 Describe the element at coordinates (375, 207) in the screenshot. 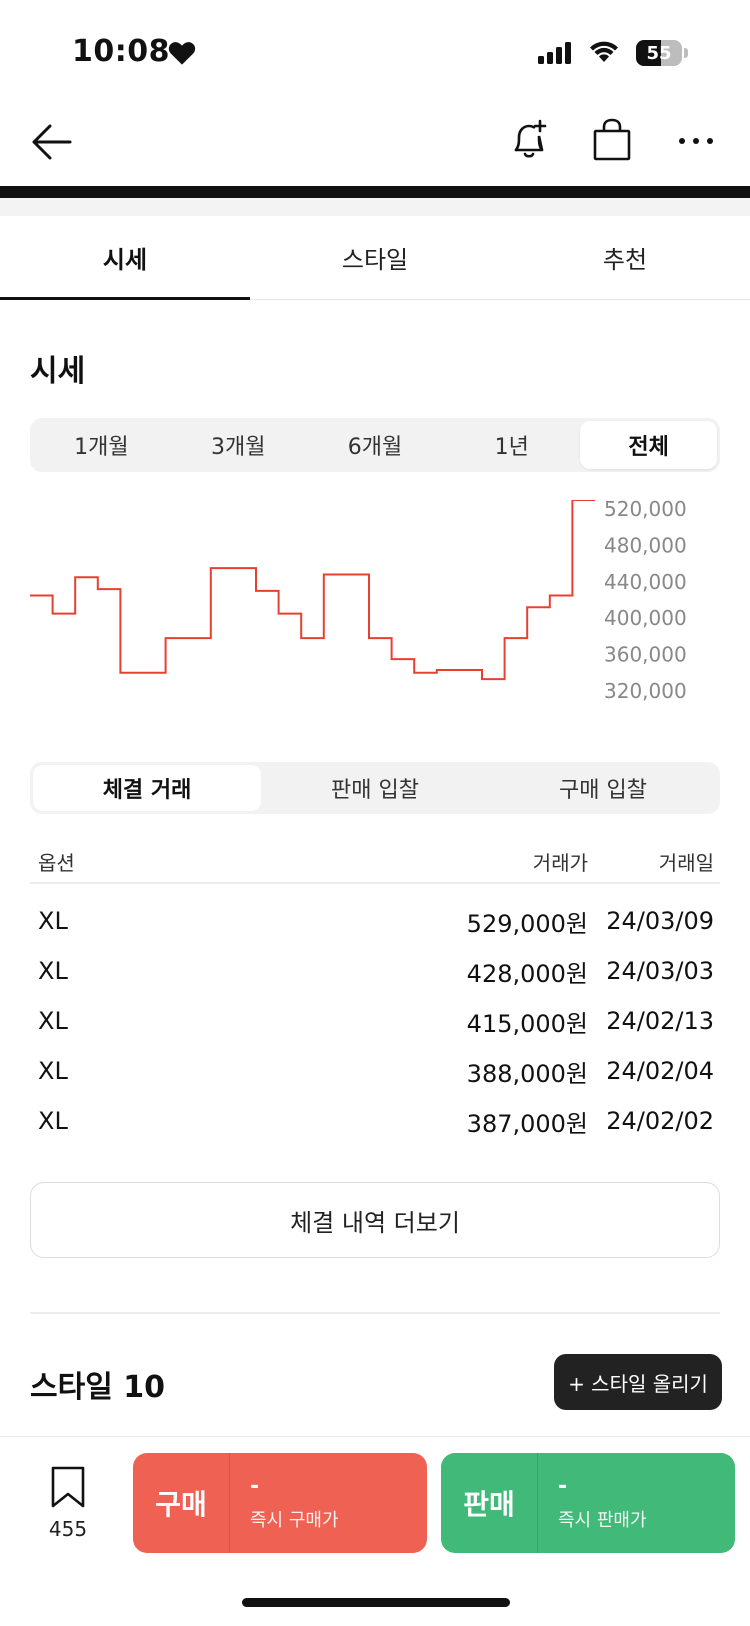

I see `section-spacer` at that location.